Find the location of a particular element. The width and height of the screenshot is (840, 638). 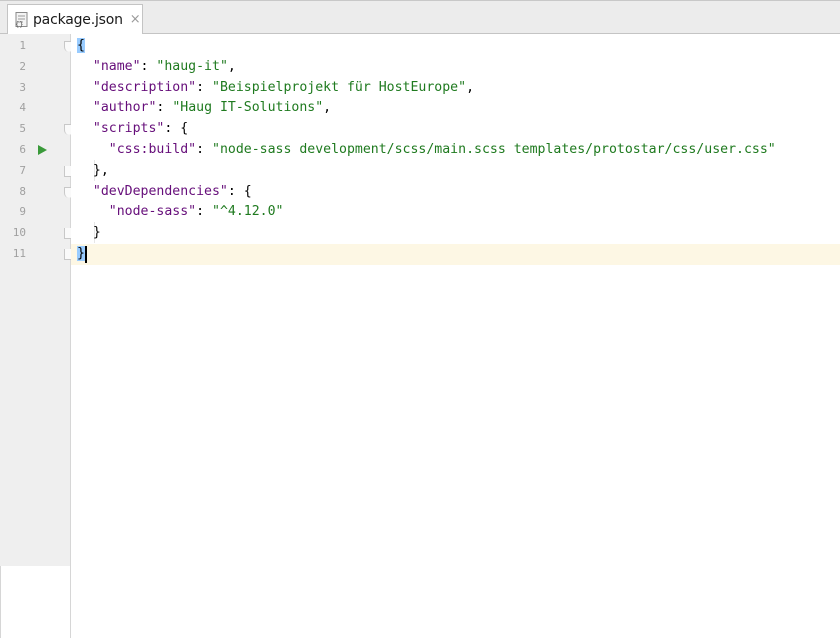

json-key: "author" is located at coordinates (124, 108).